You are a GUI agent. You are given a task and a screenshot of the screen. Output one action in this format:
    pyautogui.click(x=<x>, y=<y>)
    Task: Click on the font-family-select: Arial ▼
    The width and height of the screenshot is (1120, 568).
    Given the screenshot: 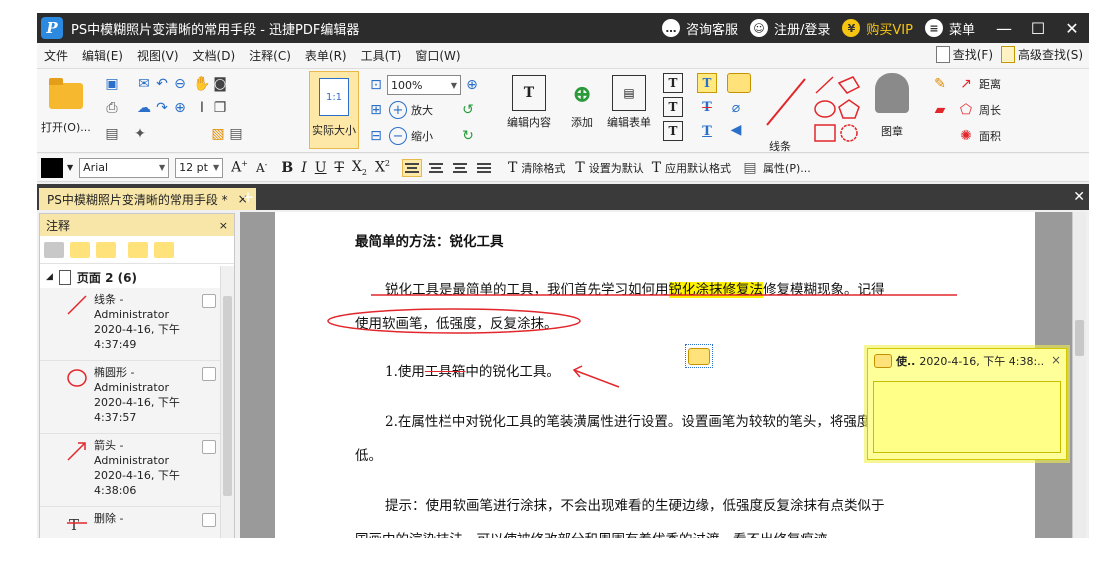 What is the action you would take?
    pyautogui.click(x=124, y=167)
    